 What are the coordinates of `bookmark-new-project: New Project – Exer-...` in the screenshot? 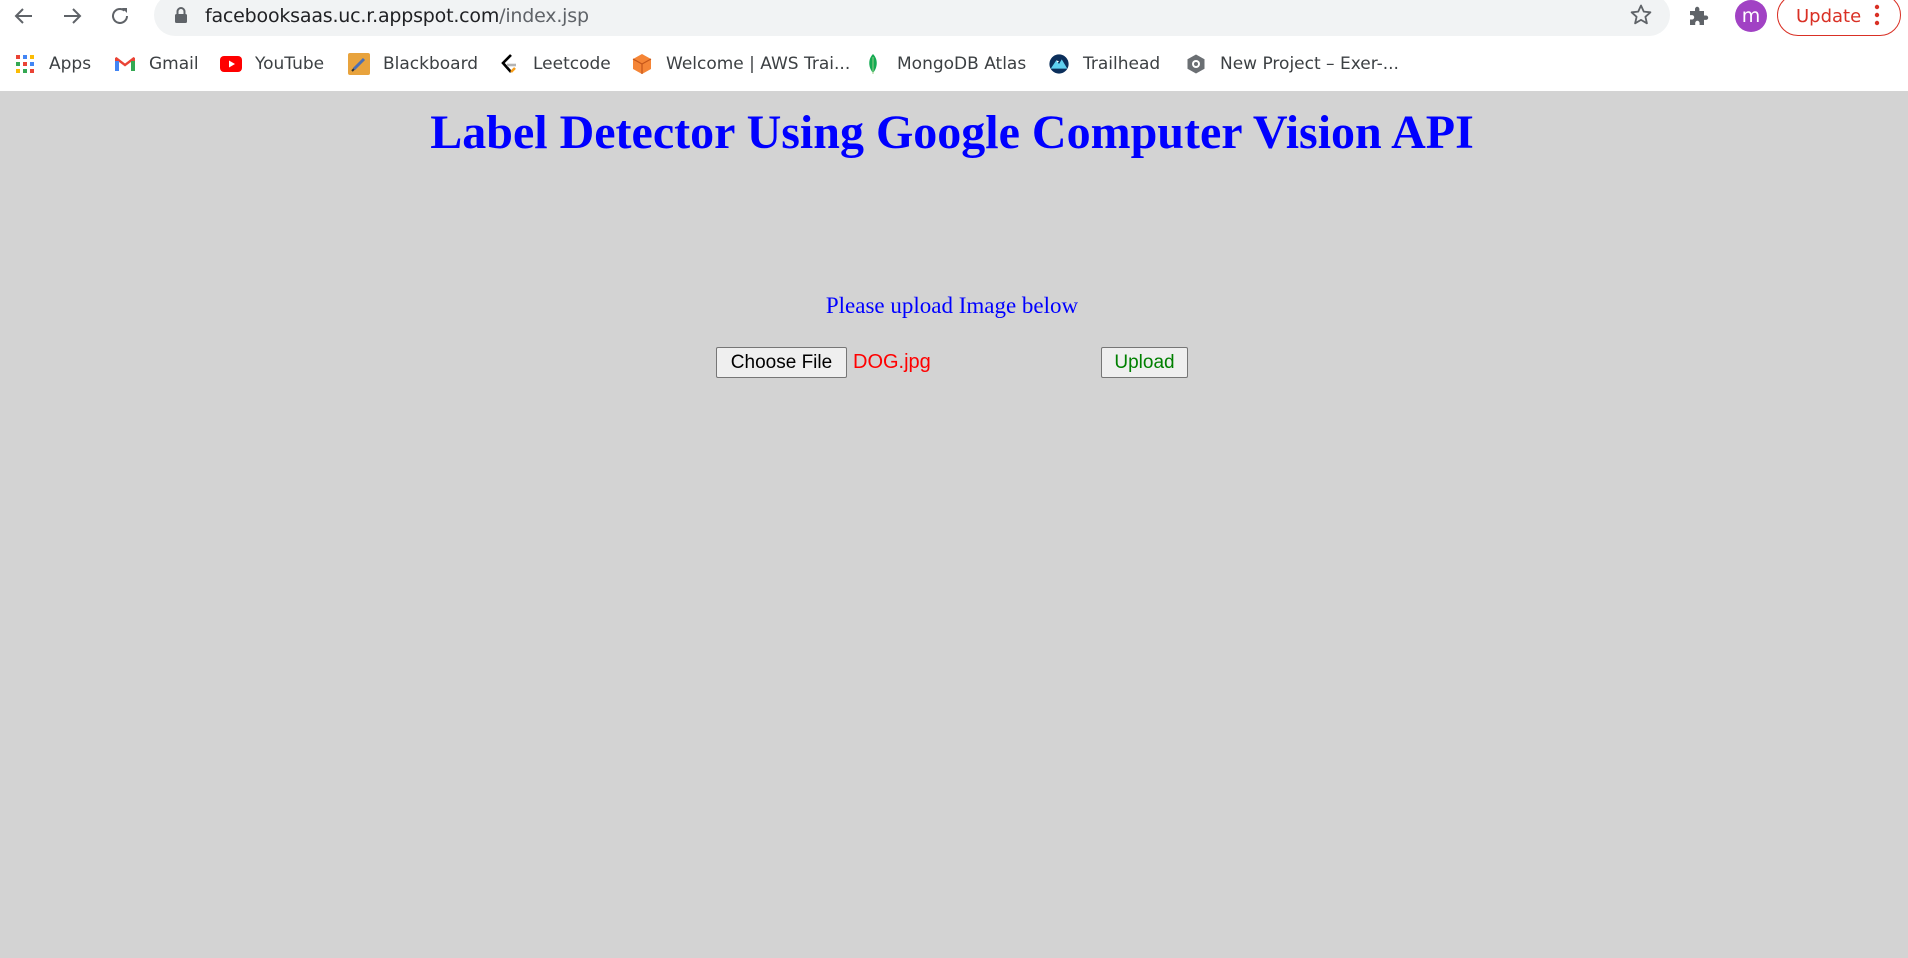 It's located at (1292, 64).